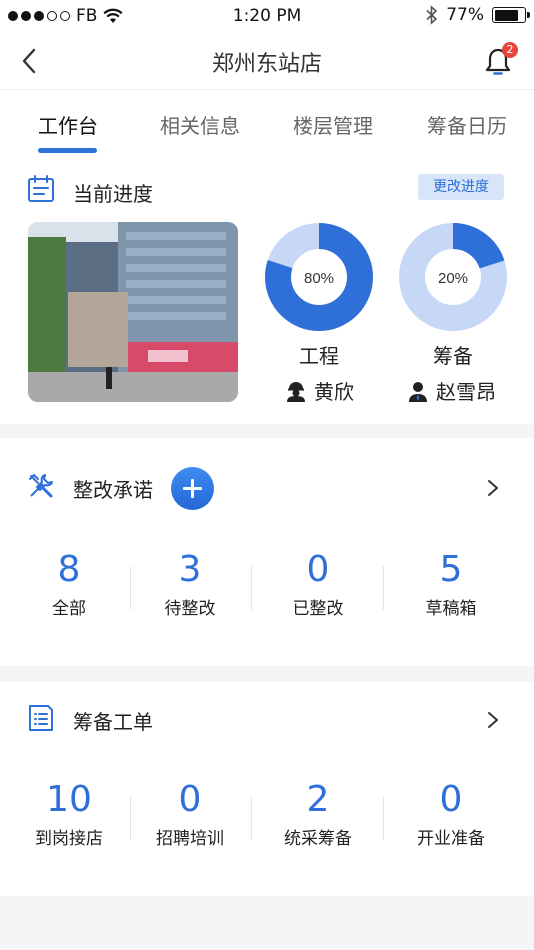 The height and width of the screenshot is (950, 534). What do you see at coordinates (465, 15) in the screenshot?
I see `battery-percent: 77%` at bounding box center [465, 15].